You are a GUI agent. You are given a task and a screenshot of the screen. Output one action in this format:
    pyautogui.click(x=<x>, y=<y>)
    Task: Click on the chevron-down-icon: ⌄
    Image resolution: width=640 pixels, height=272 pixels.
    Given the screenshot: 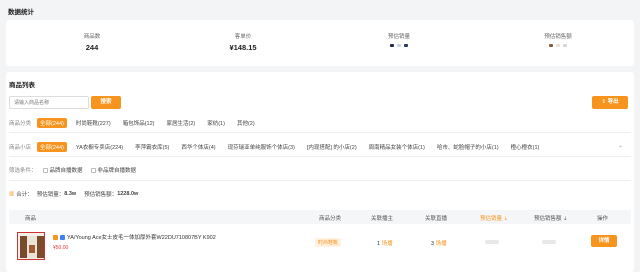 What is the action you would take?
    pyautogui.click(x=620, y=145)
    